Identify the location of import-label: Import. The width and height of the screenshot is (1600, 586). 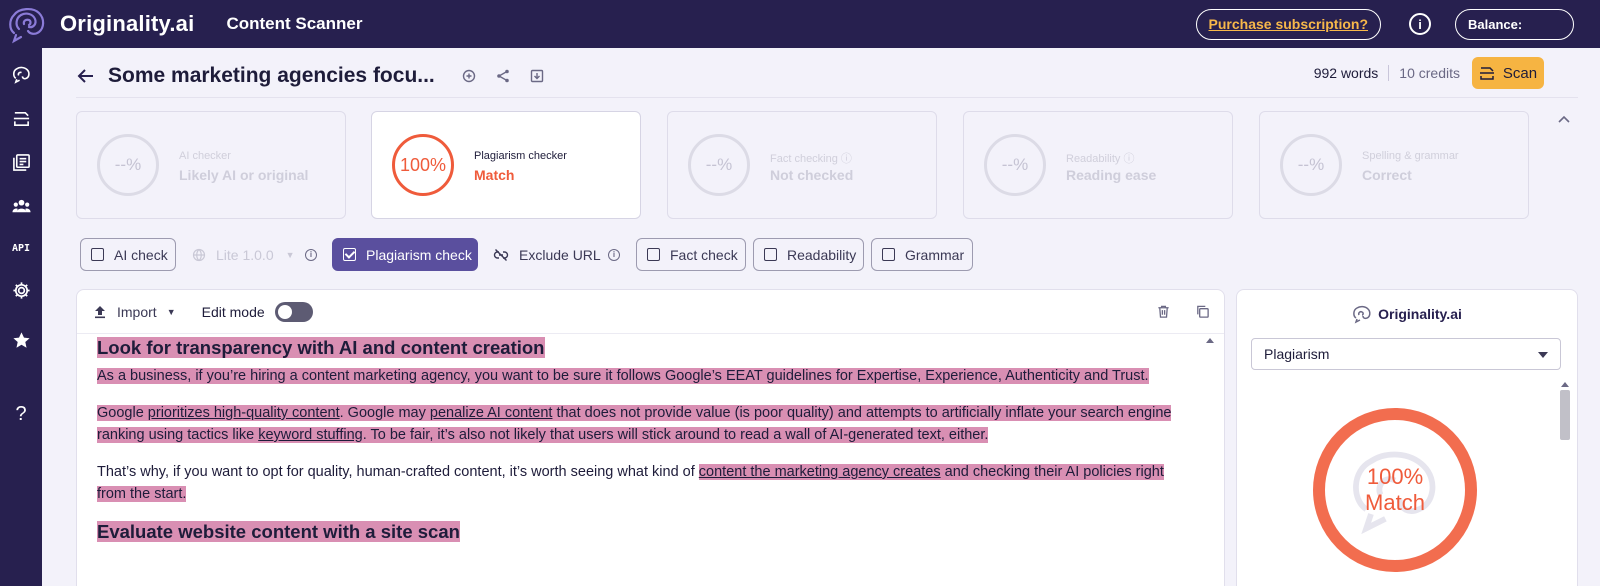
(137, 311).